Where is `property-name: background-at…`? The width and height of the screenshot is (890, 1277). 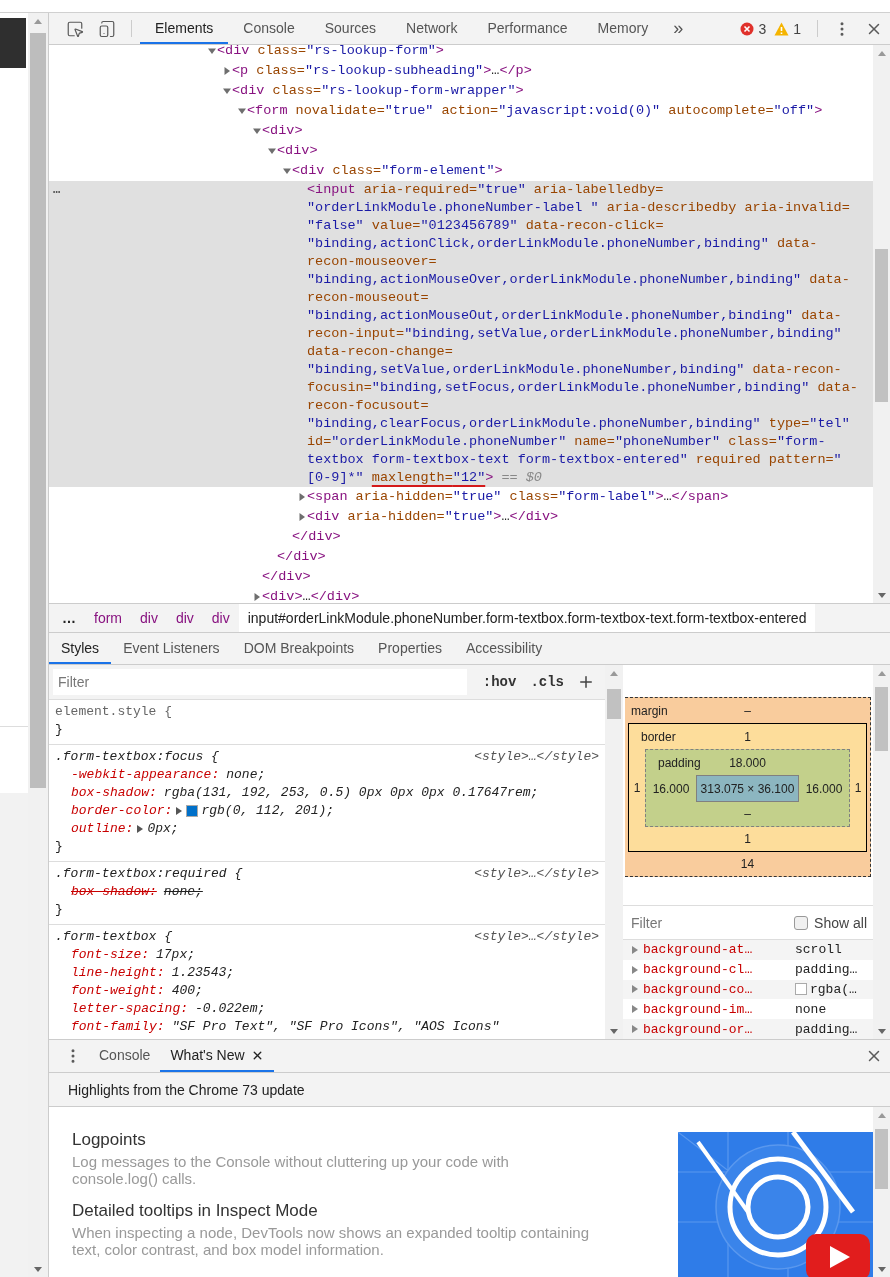 property-name: background-at… is located at coordinates (719, 950).